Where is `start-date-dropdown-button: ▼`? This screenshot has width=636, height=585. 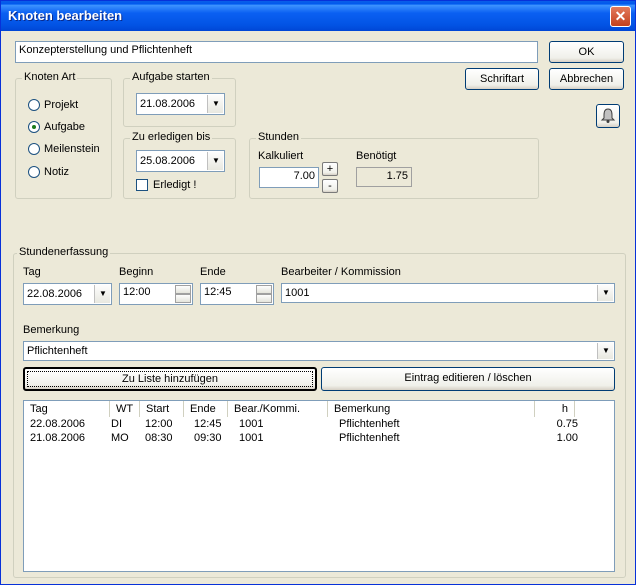 start-date-dropdown-button: ▼ is located at coordinates (215, 104).